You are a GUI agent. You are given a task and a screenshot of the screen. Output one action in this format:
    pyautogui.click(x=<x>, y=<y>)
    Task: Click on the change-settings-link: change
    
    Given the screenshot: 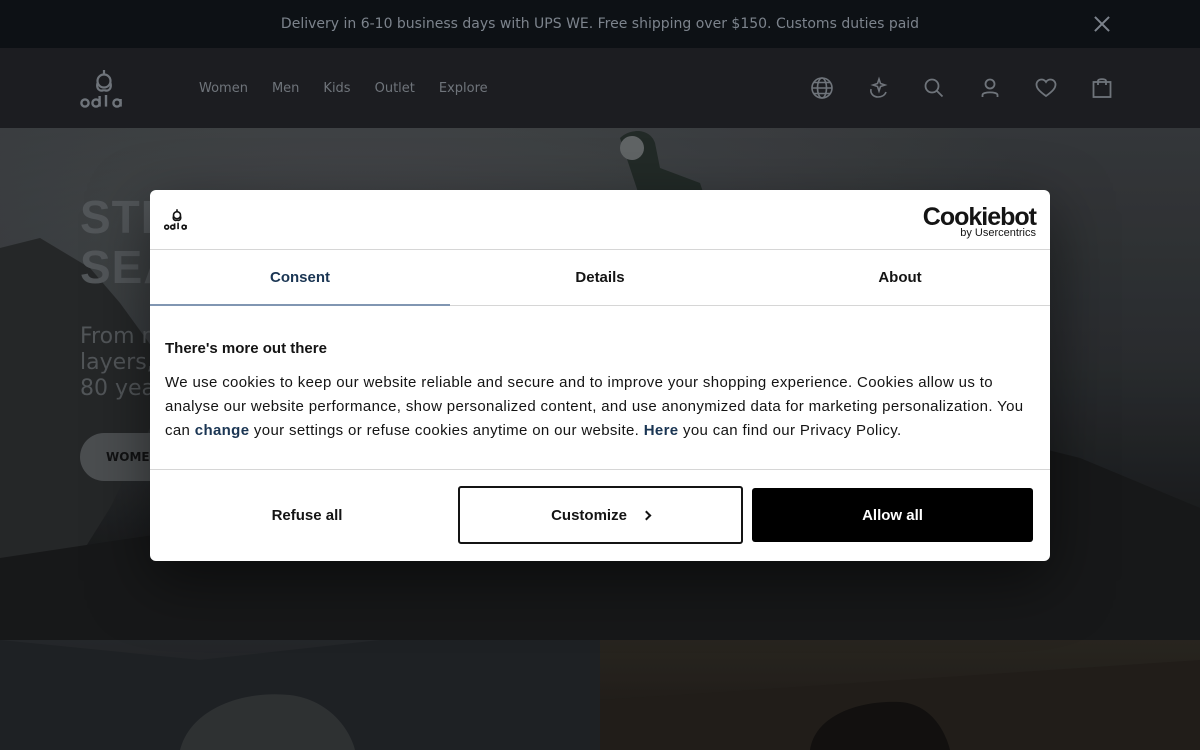 What is the action you would take?
    pyautogui.click(x=222, y=430)
    